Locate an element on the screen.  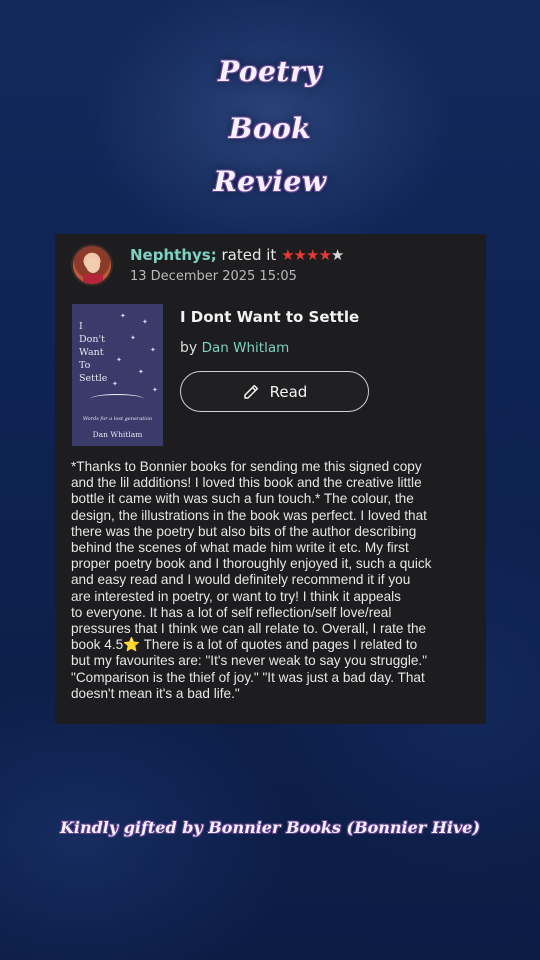
book-byline: by Dan Whitlam is located at coordinates (234, 348).